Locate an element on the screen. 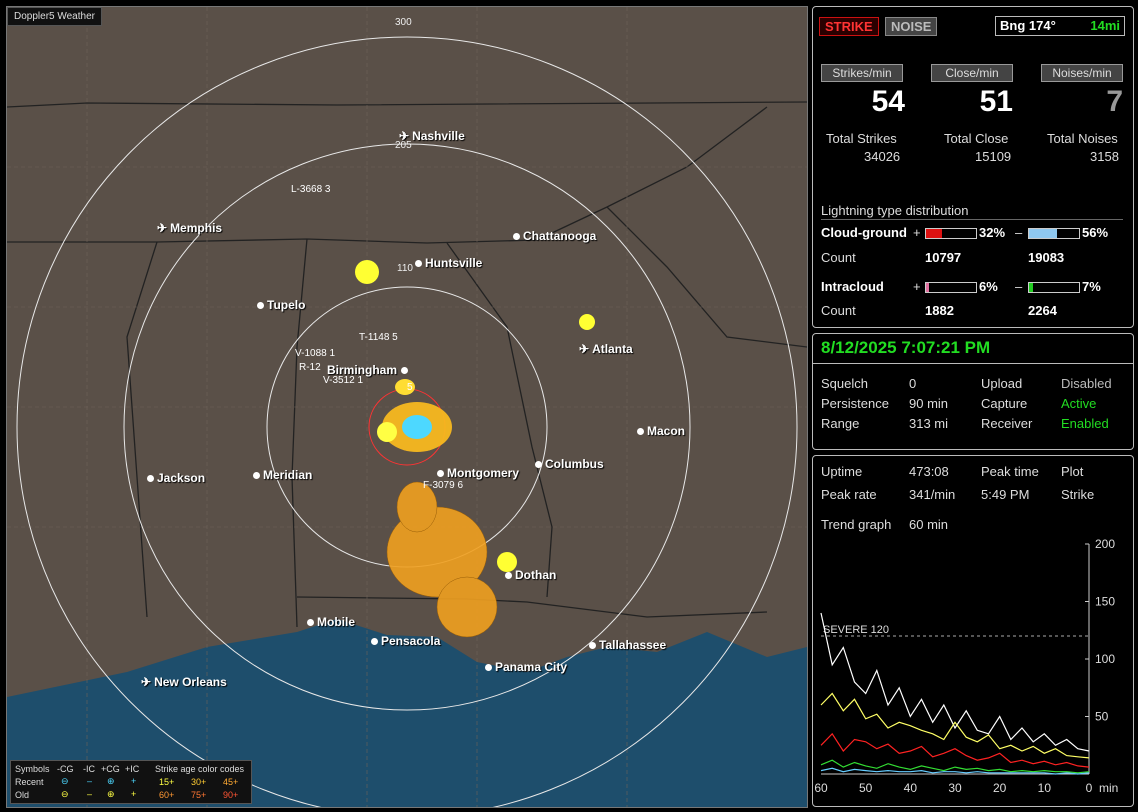 The width and height of the screenshot is (1138, 812). ic-positive-count: 1882 is located at coordinates (939, 310).